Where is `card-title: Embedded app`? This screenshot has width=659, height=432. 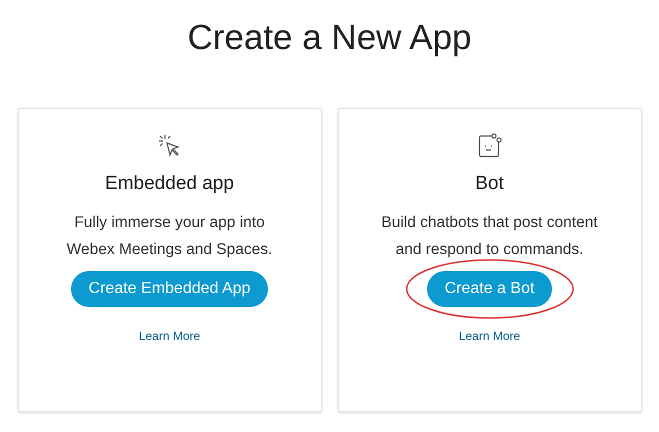
card-title: Embedded app is located at coordinates (169, 184).